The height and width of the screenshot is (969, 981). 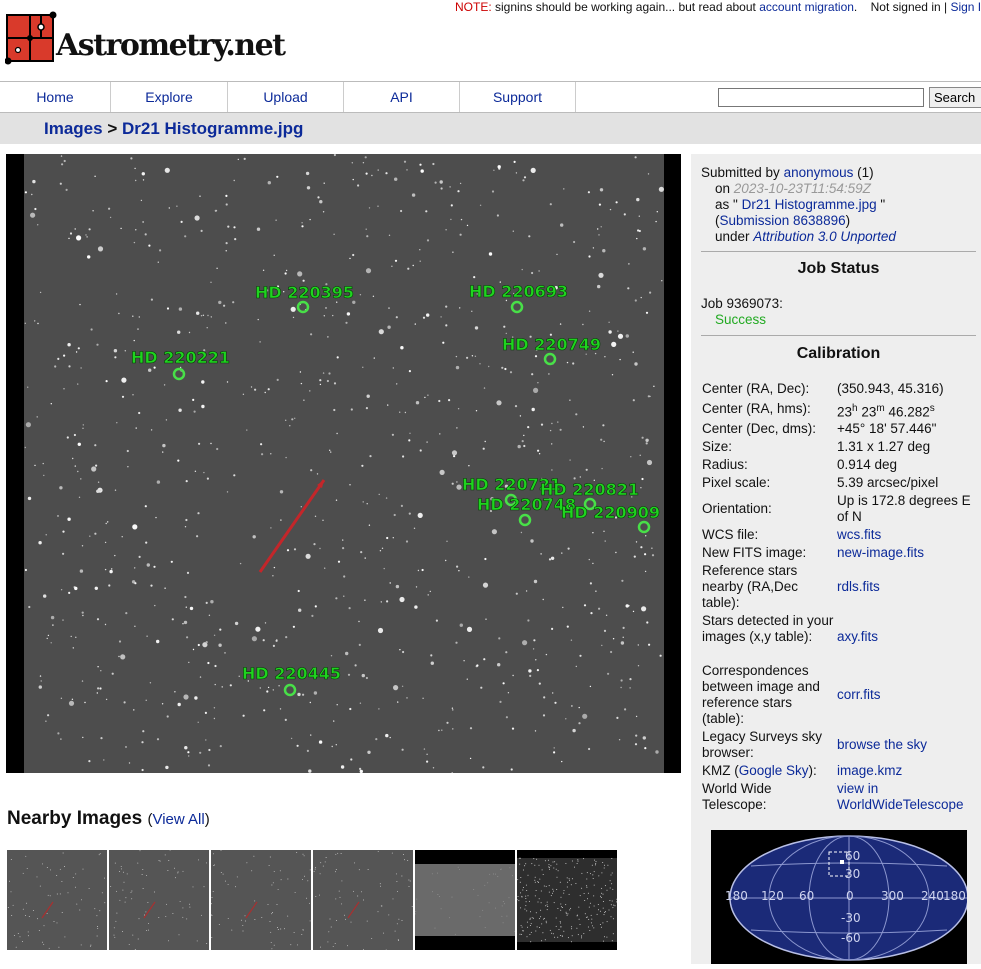 I want to click on nav-home: Home, so click(x=55, y=97).